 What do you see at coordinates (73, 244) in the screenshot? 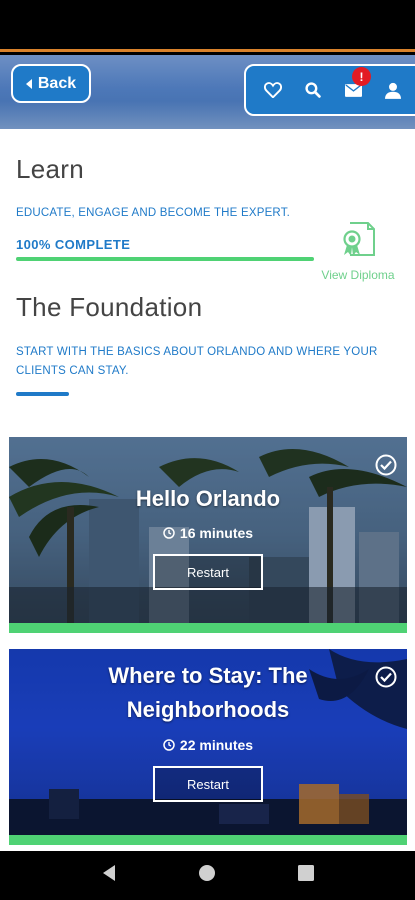
I see `progress-label: 100% COMPLETE` at bounding box center [73, 244].